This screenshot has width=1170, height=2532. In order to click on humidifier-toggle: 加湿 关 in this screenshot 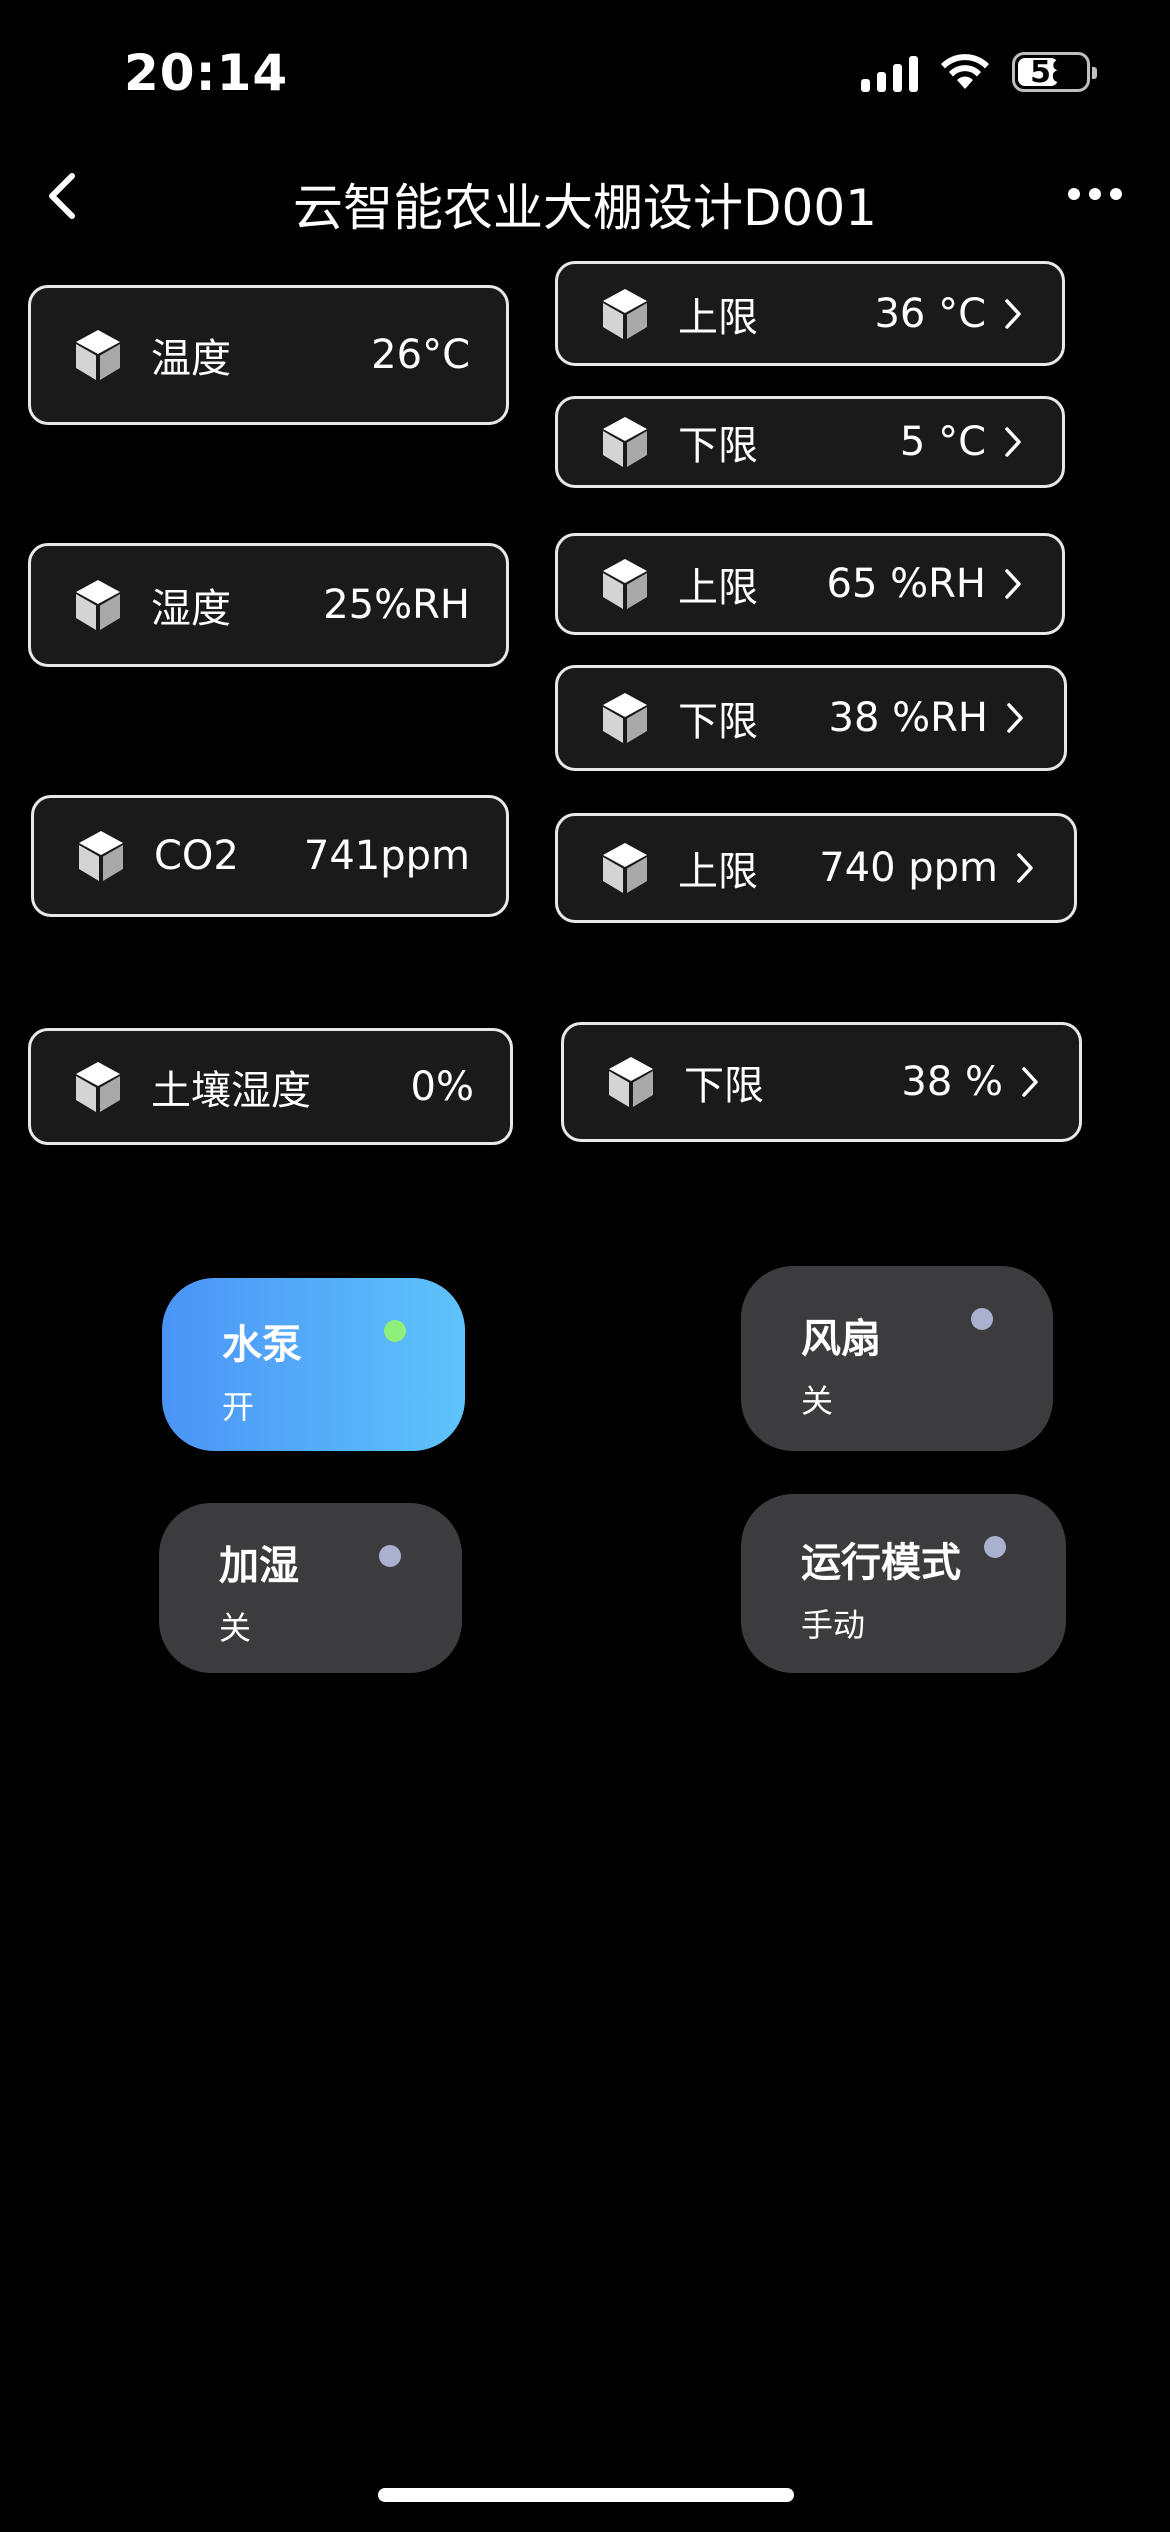, I will do `click(310, 1588)`.